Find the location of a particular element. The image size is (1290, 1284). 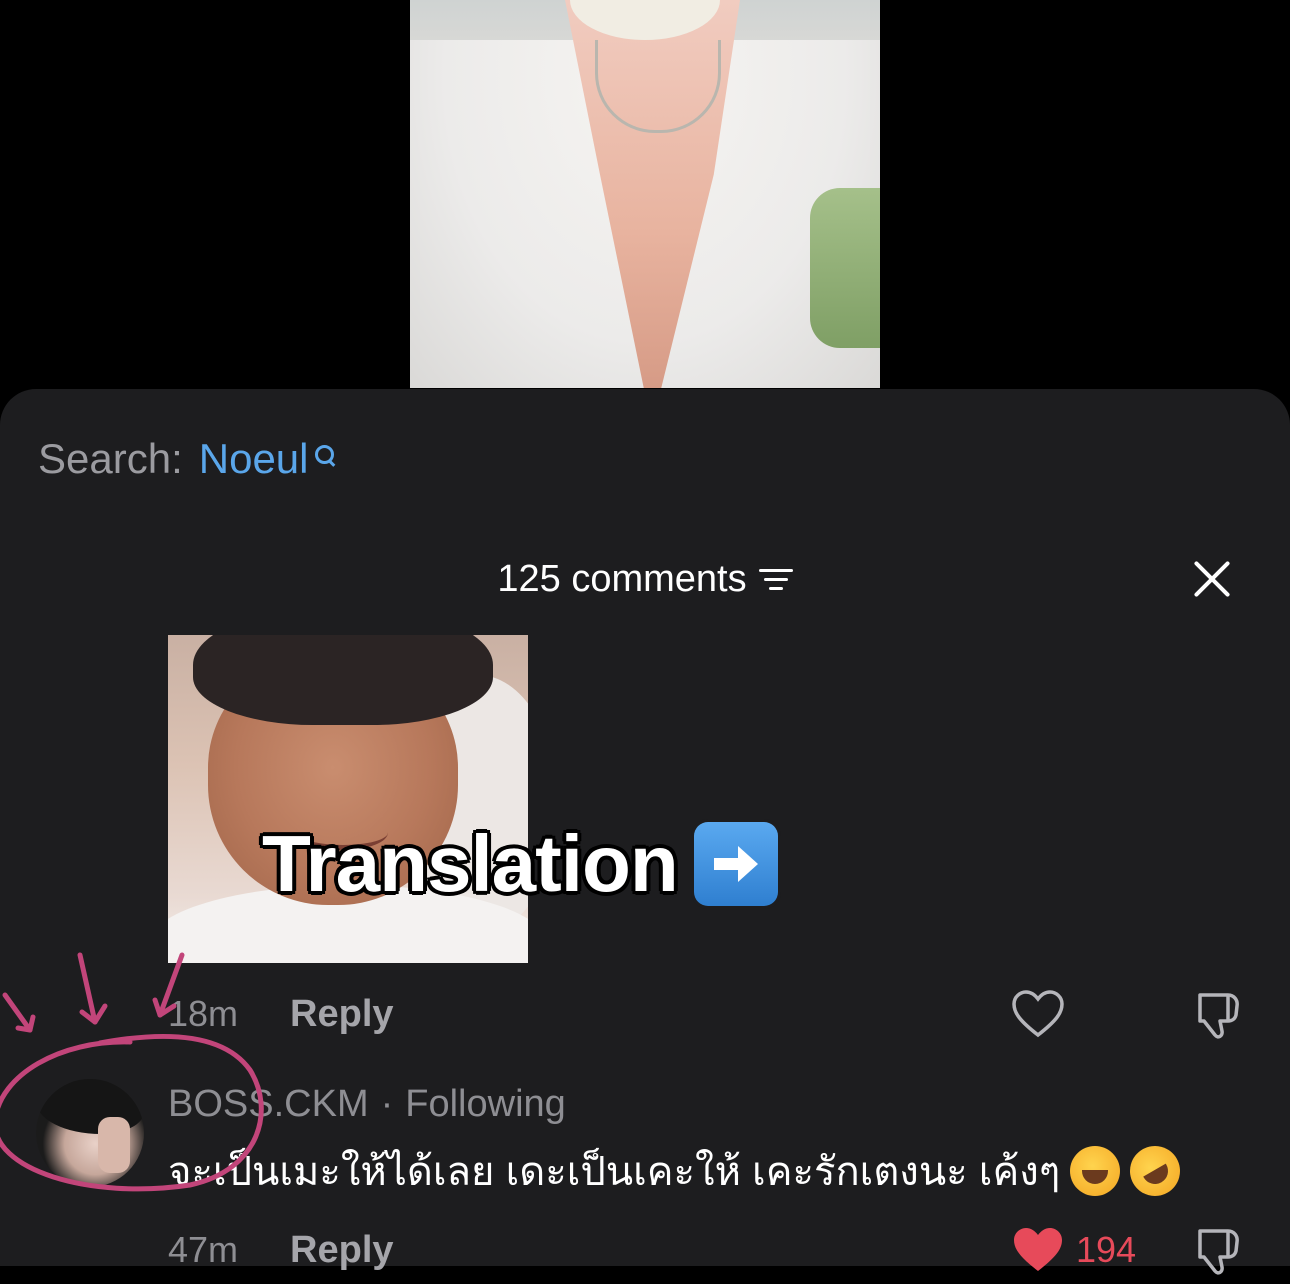

heart-icon is located at coordinates (1038, 1015).